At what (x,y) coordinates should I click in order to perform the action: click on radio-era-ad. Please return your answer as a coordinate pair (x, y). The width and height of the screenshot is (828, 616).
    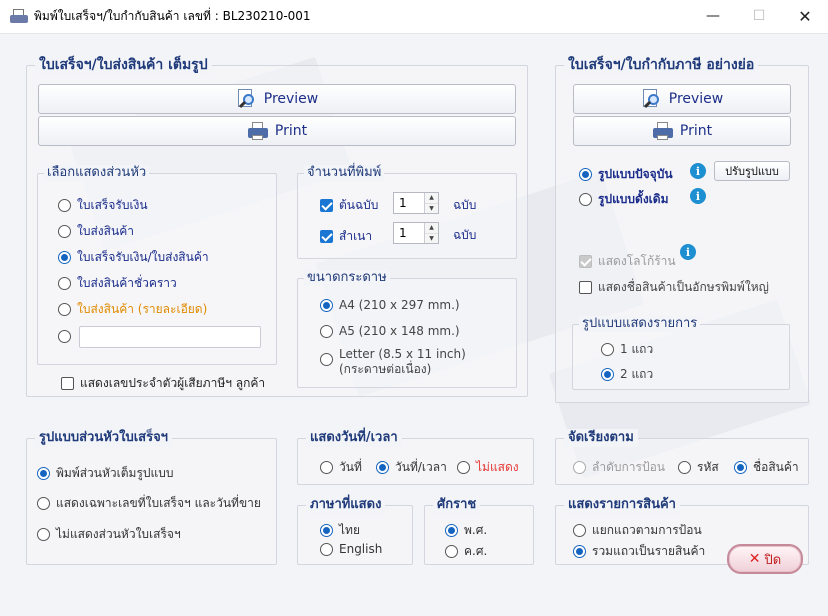
    Looking at the image, I should click on (451, 551).